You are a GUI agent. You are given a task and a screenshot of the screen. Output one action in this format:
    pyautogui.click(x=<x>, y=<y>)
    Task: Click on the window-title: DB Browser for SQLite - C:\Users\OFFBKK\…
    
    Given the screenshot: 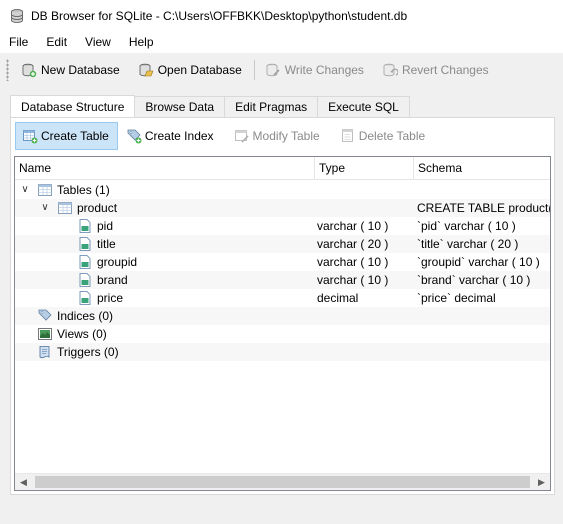 What is the action you would take?
    pyautogui.click(x=219, y=15)
    